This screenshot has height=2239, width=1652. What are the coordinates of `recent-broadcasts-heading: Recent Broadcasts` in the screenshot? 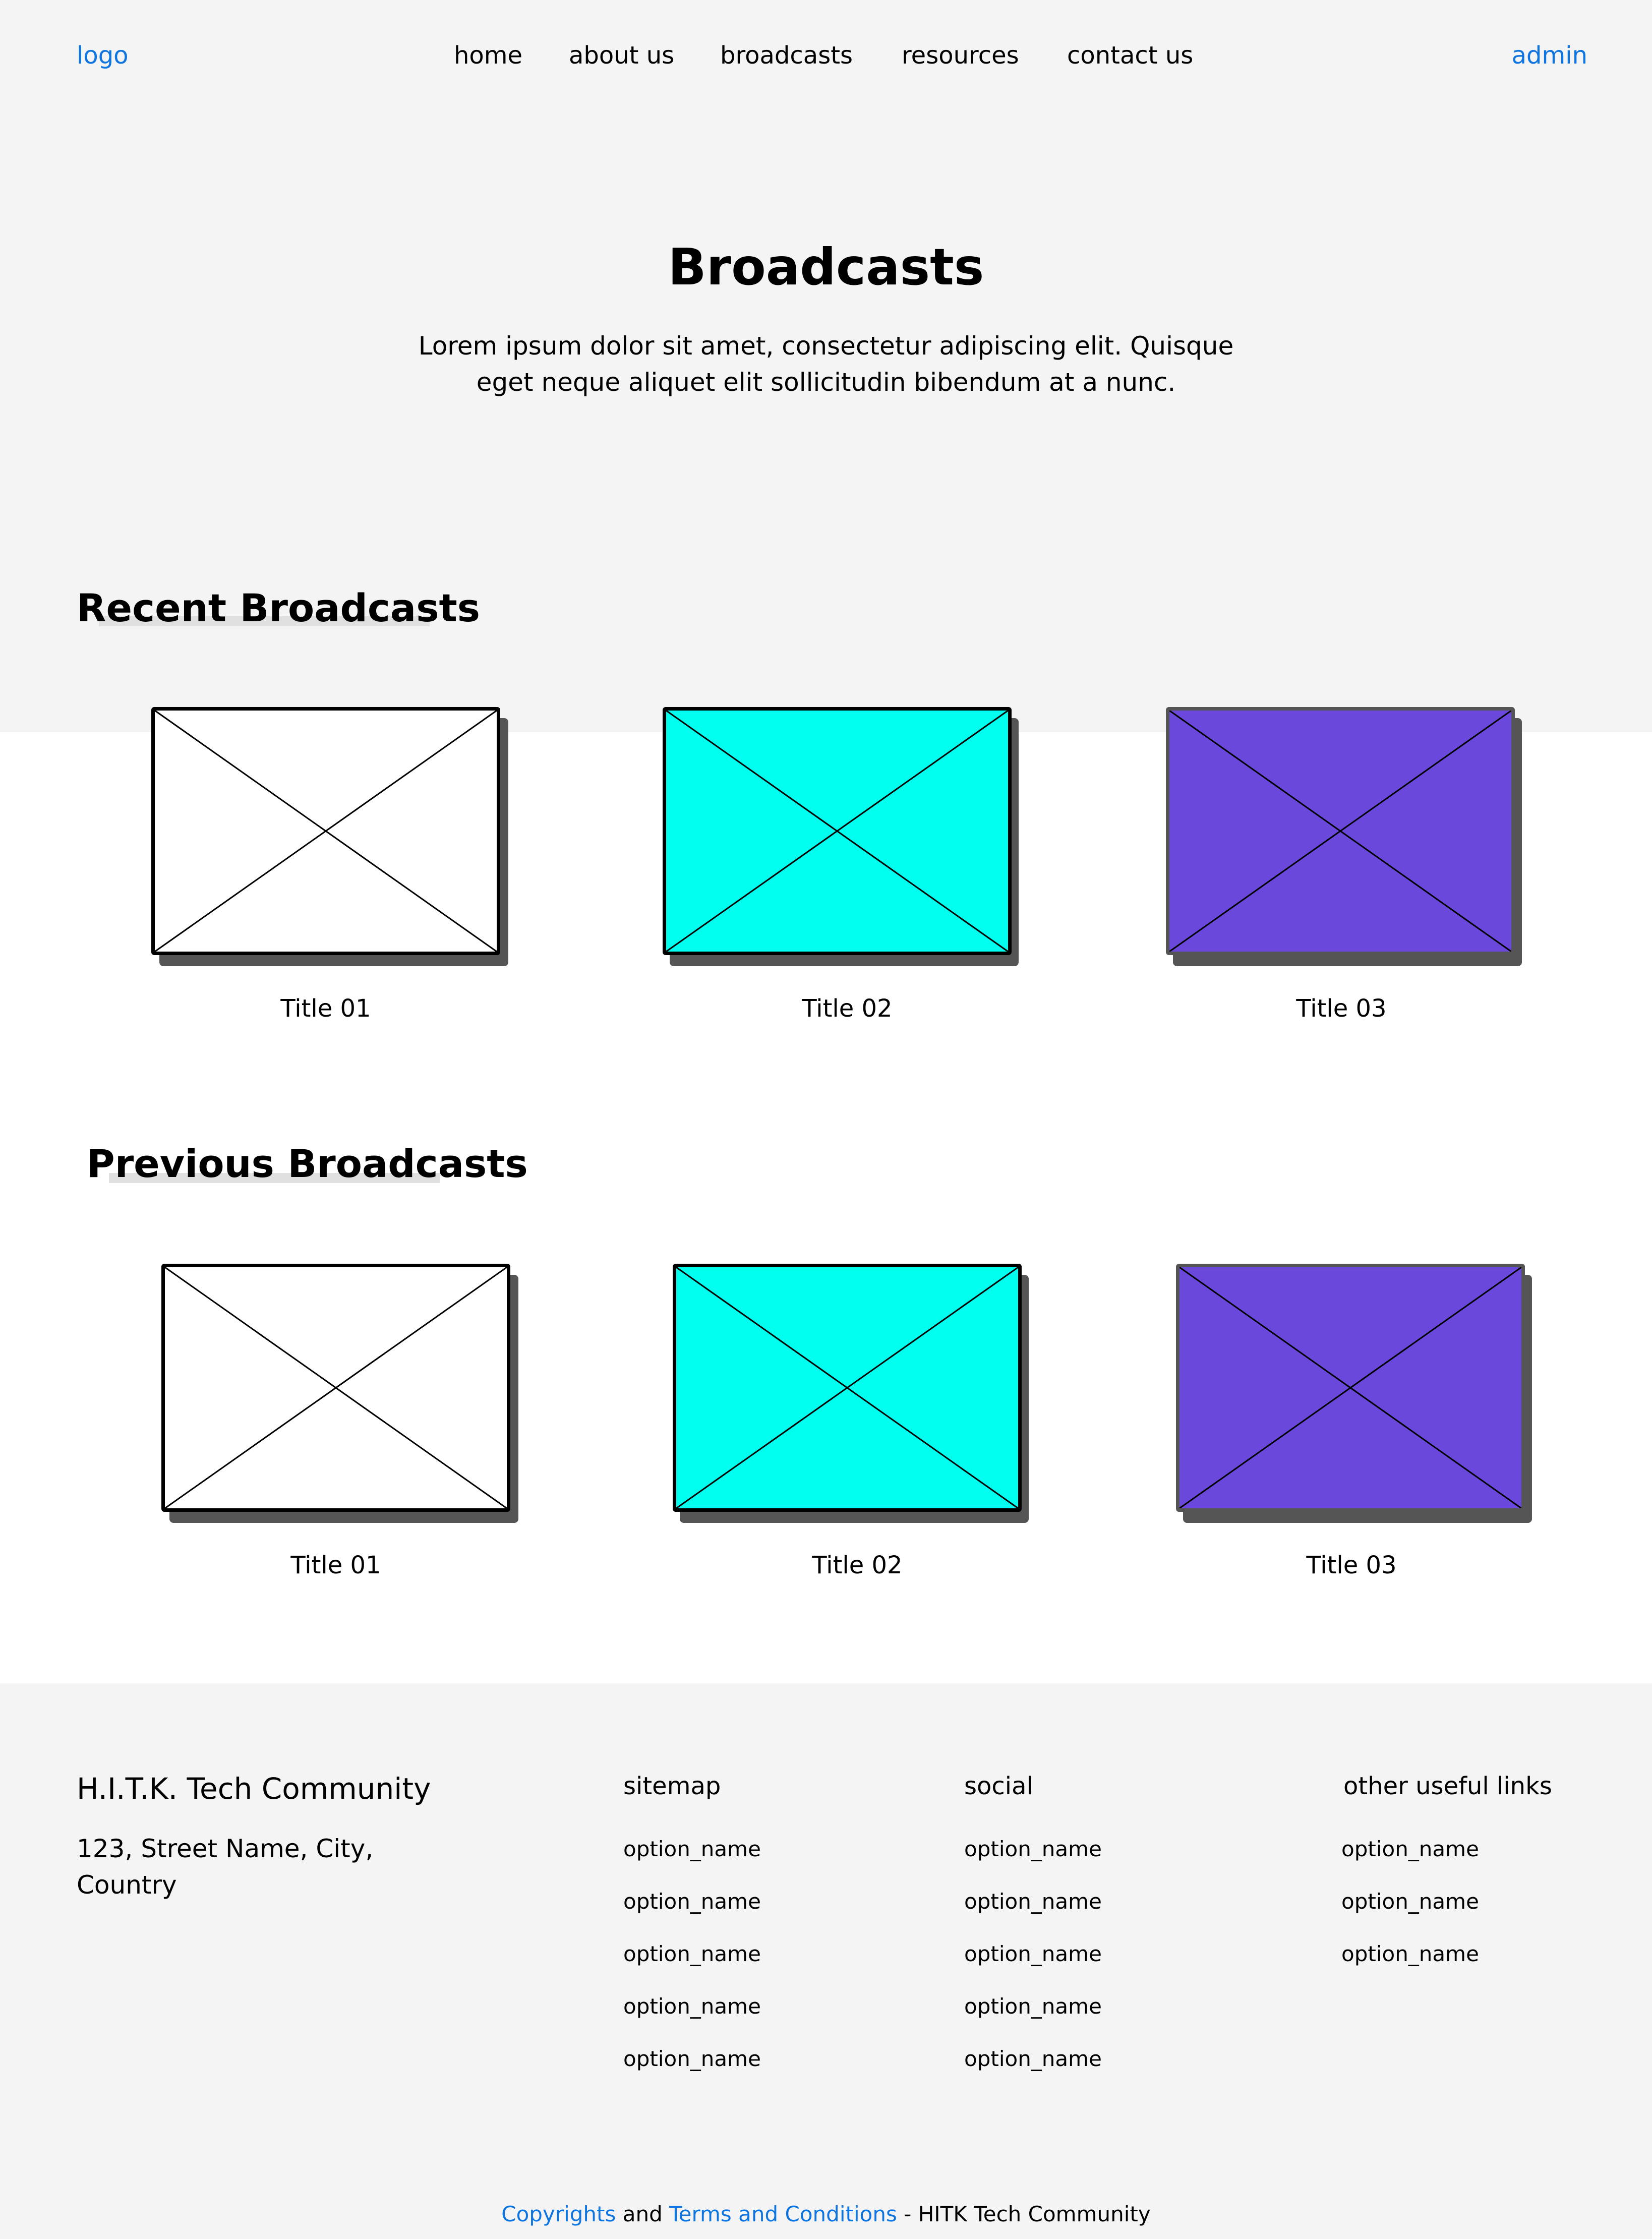 It's located at (279, 608).